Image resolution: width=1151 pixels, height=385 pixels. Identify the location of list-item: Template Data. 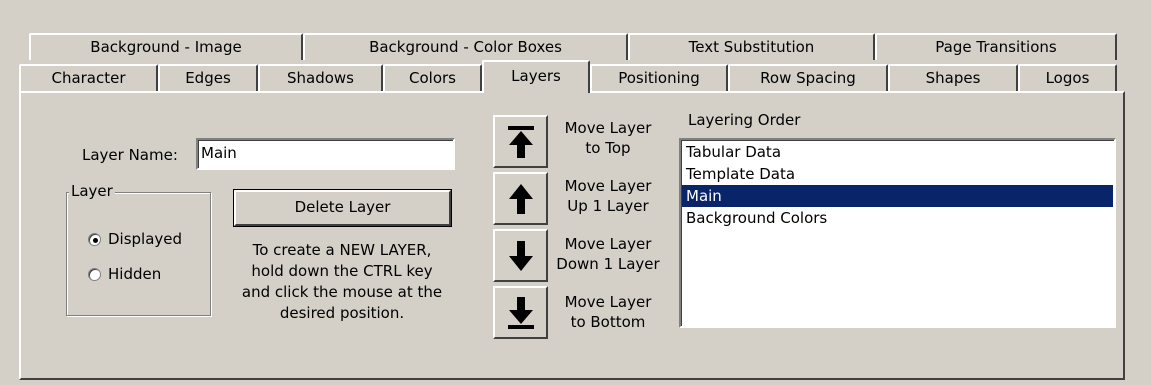
(897, 174).